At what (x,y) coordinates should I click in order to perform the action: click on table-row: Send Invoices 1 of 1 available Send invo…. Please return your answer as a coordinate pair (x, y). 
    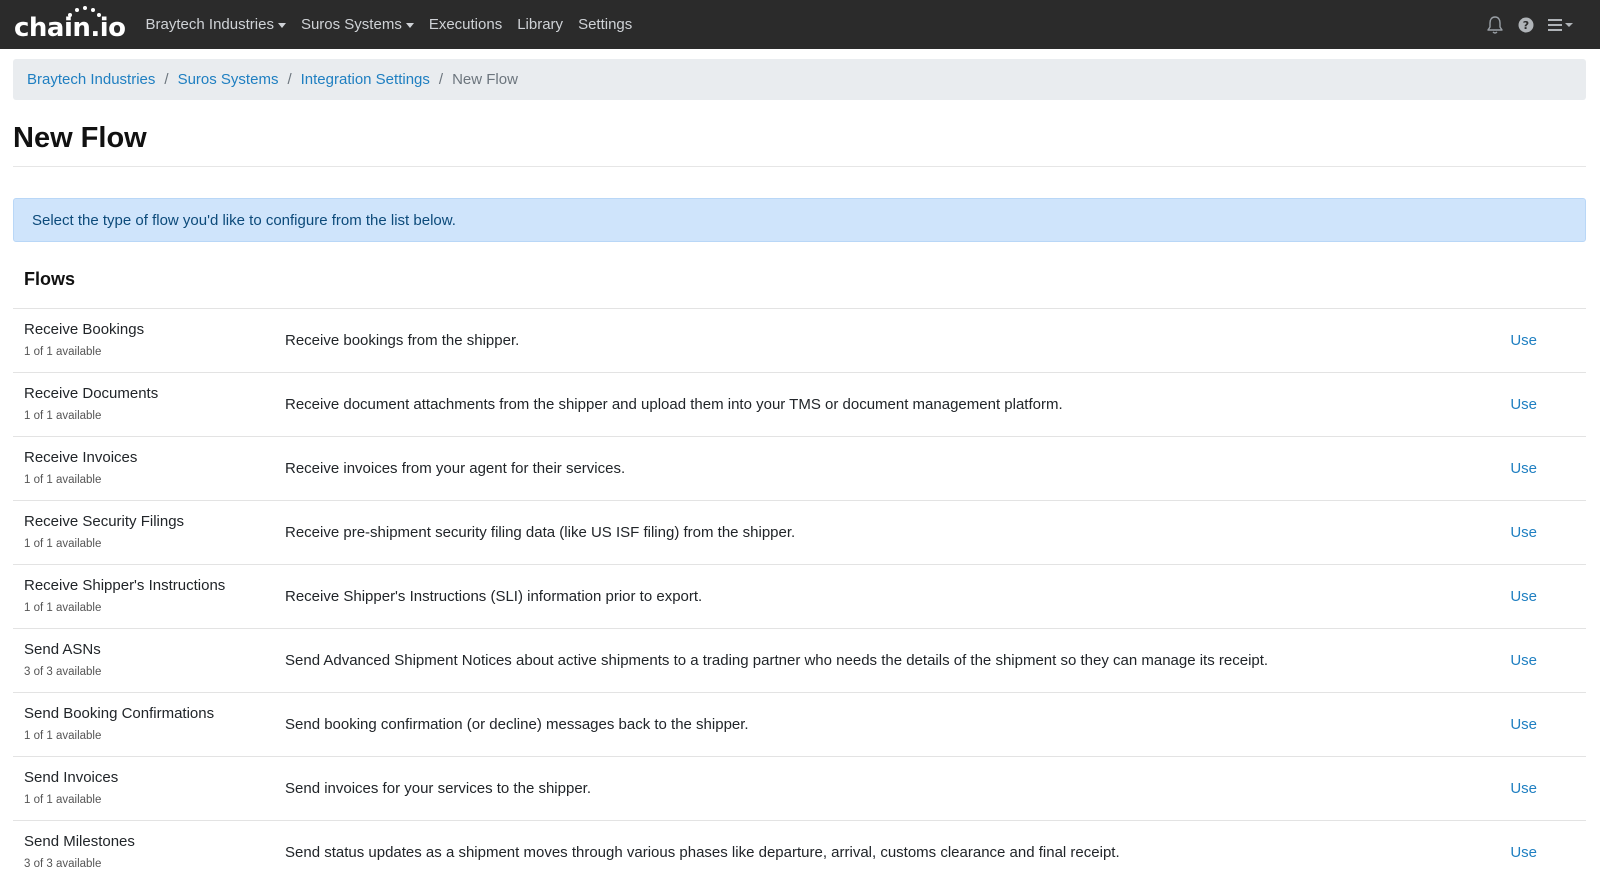
    Looking at the image, I should click on (799, 788).